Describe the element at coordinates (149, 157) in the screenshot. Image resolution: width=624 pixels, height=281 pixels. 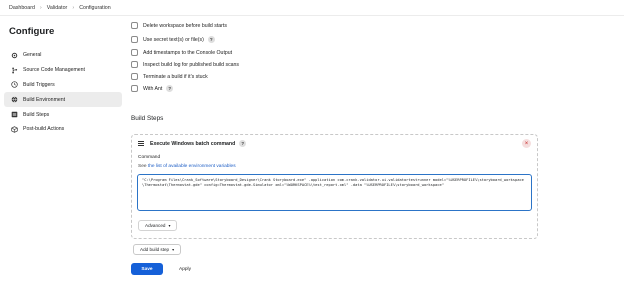
I see `command-label: Command` at that location.